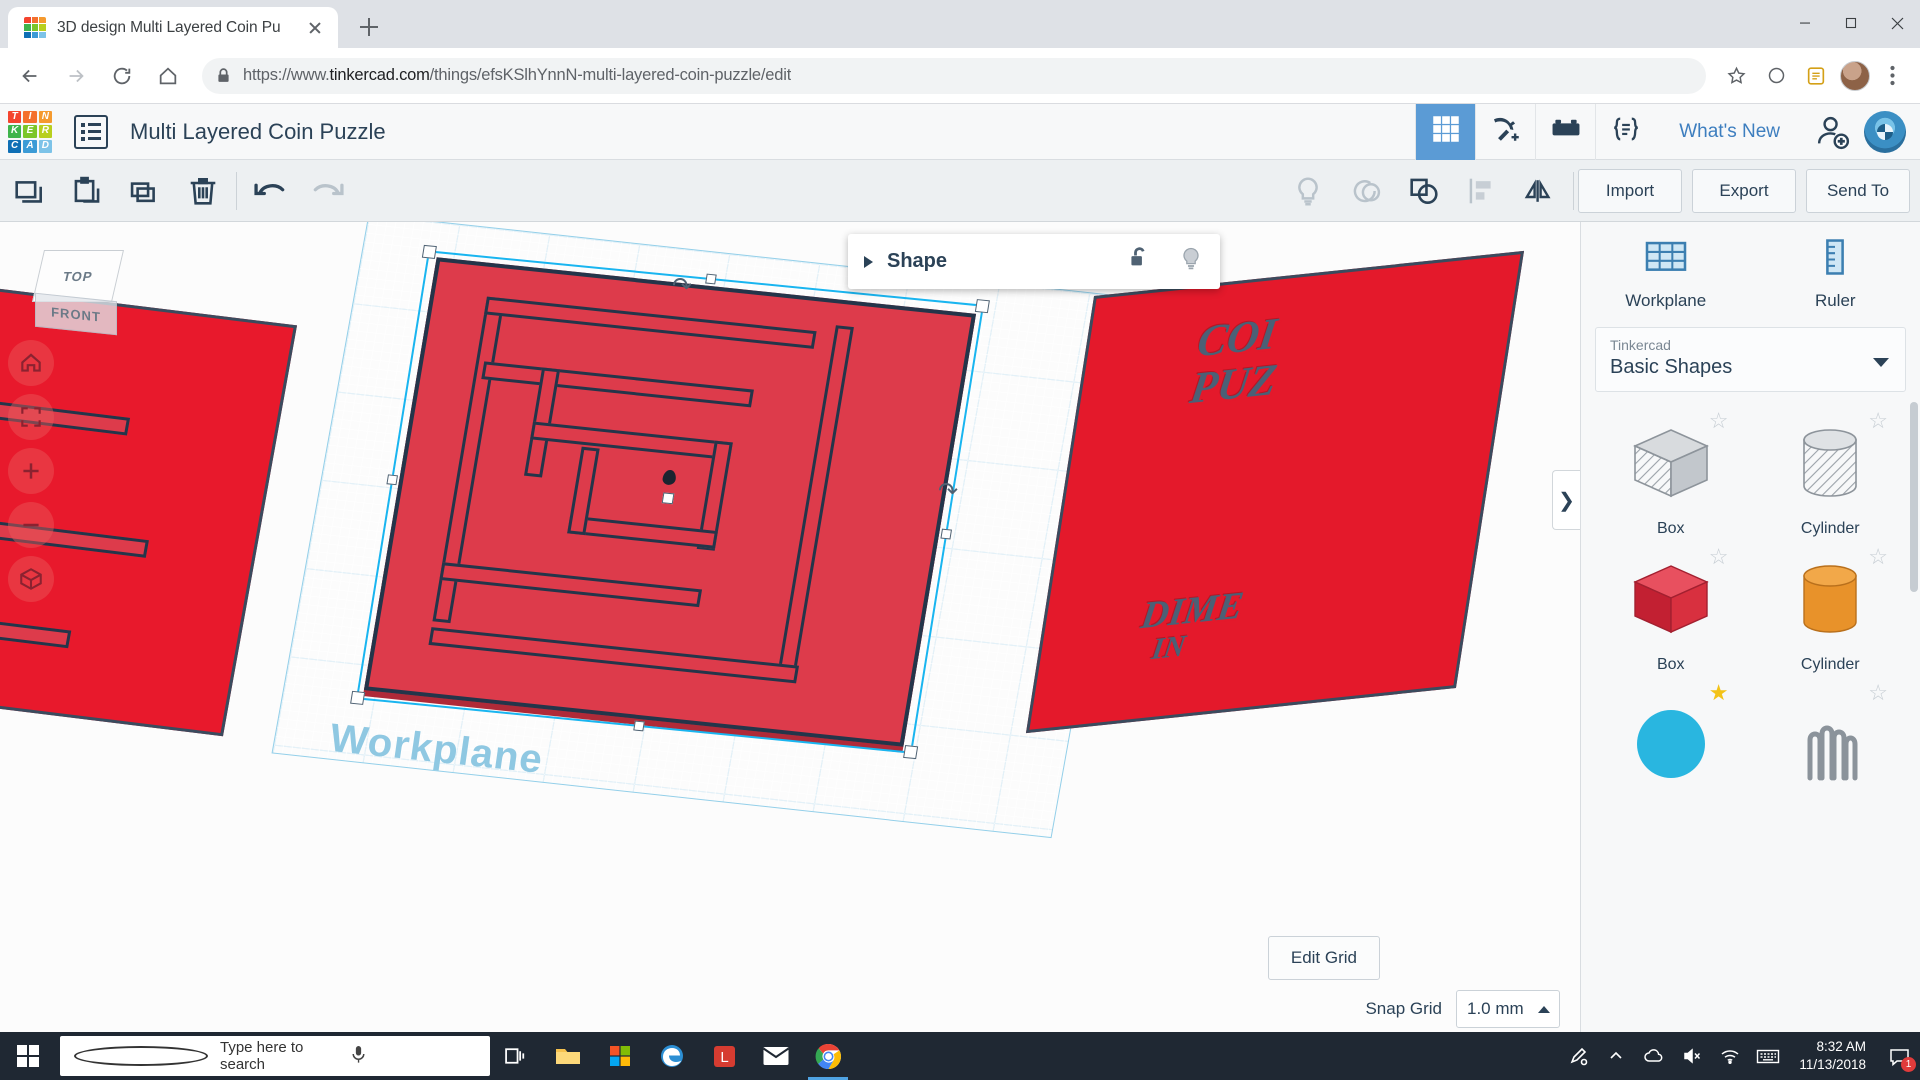 The height and width of the screenshot is (1080, 1920). I want to click on sidebar-tool-ruler: Ruler, so click(1835, 274).